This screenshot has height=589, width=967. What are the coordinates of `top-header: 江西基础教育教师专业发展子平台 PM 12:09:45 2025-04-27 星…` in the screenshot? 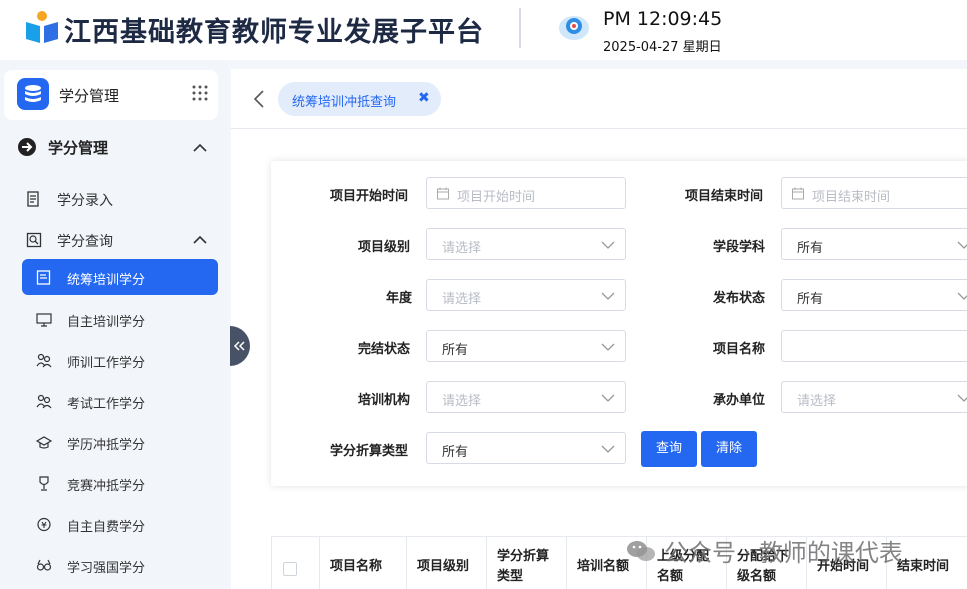 It's located at (483, 30).